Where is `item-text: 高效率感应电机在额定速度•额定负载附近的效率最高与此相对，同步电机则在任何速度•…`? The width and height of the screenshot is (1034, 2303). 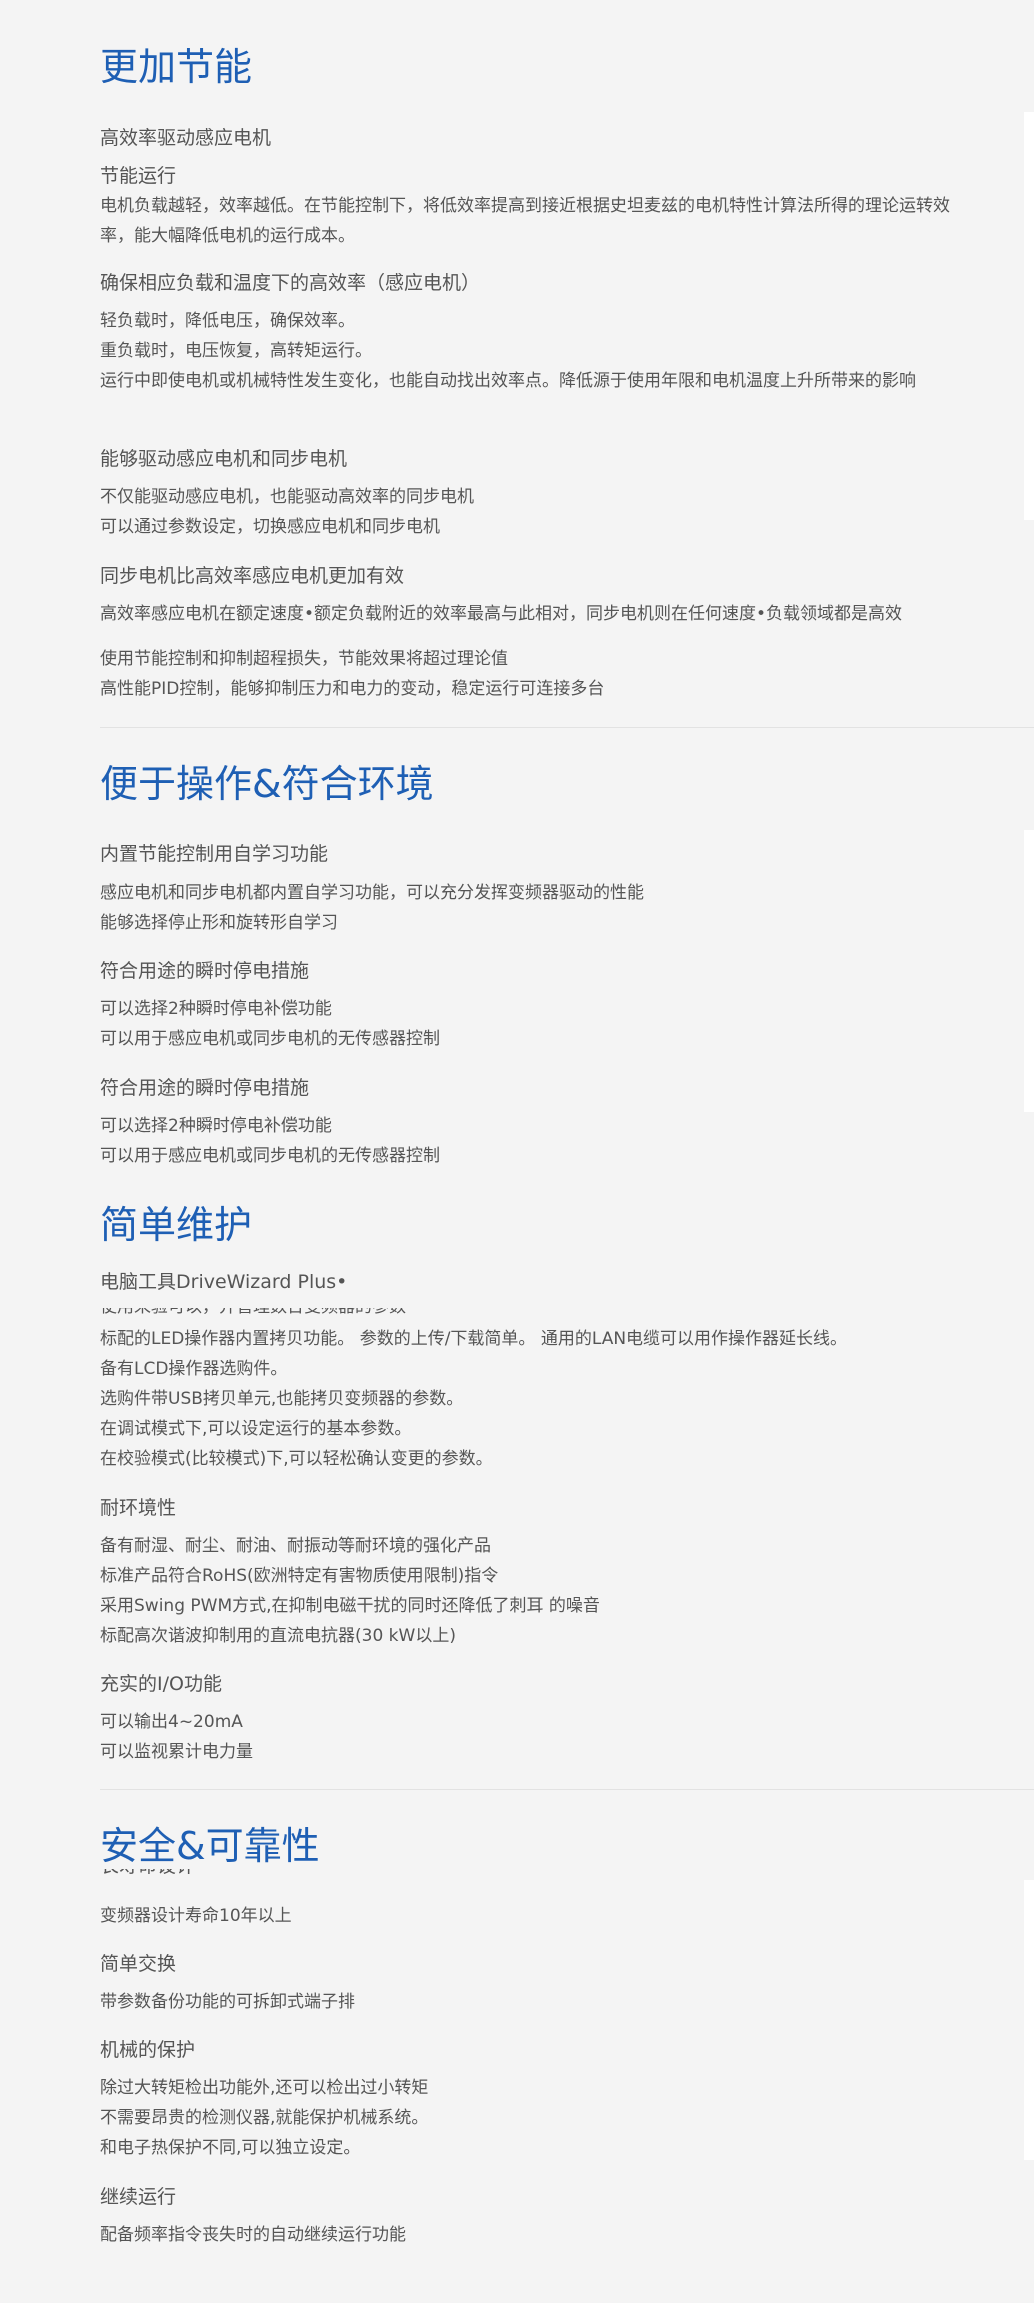 item-text: 高效率感应电机在额定速度•额定负载附近的效率最高与此相对，同步电机则在任何速度•… is located at coordinates (501, 614).